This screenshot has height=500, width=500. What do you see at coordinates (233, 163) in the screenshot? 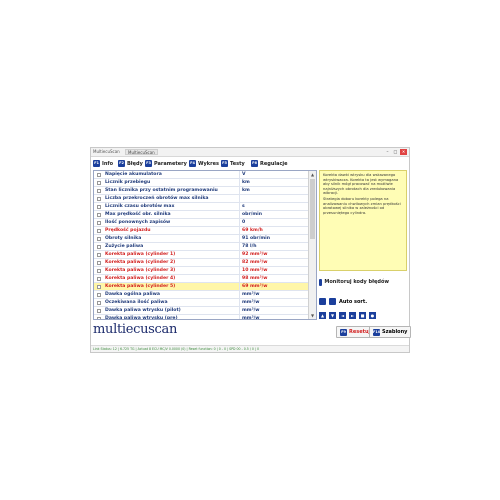
I see `tab-tests: F5 Testy` at bounding box center [233, 163].